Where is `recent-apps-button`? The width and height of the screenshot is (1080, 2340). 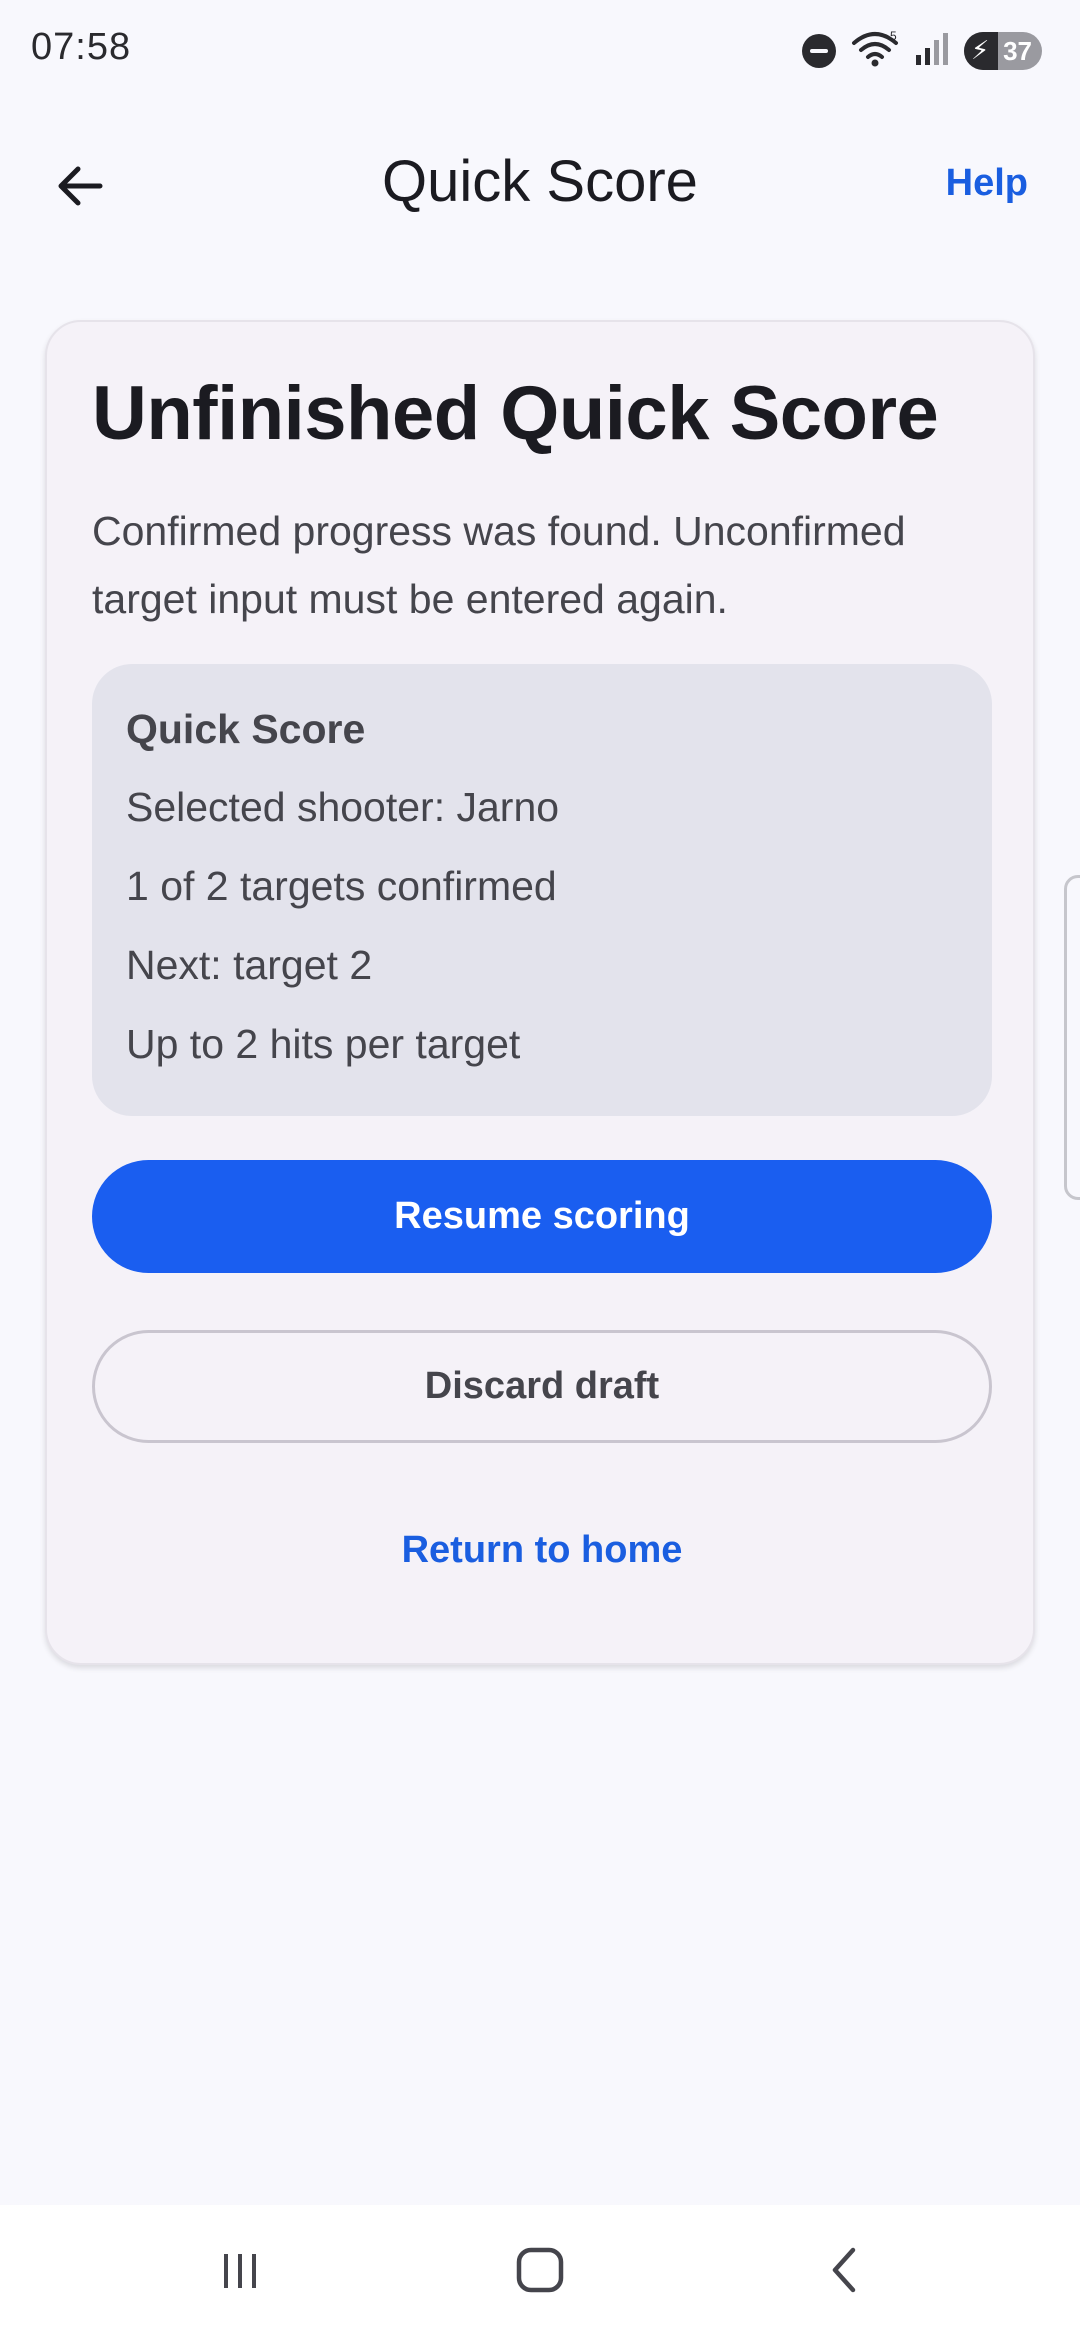
recent-apps-button is located at coordinates (240, 2272).